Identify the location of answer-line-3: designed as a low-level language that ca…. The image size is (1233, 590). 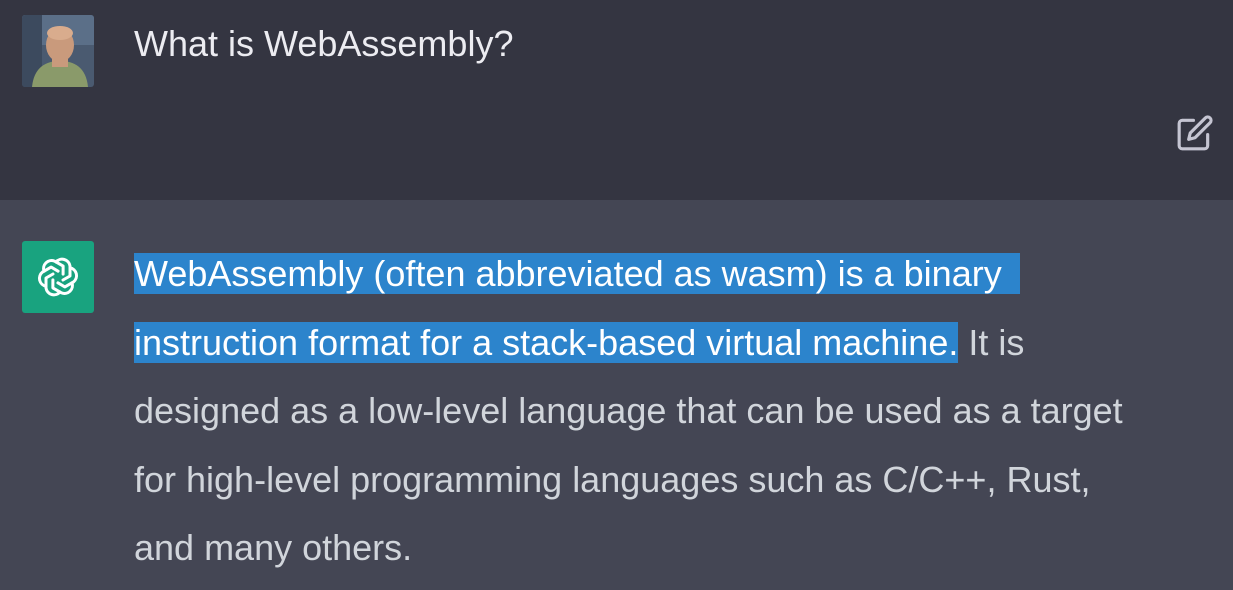
(628, 410).